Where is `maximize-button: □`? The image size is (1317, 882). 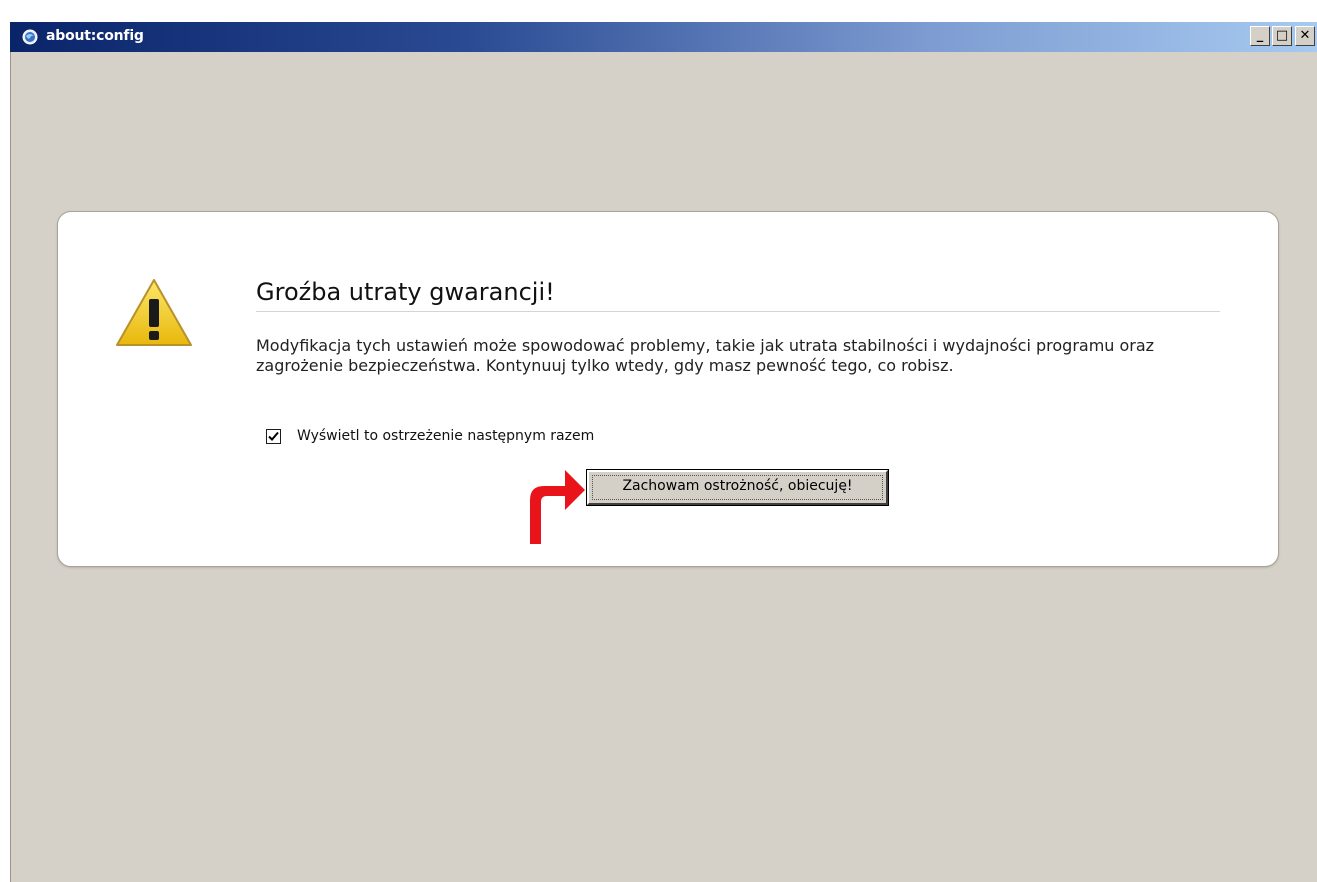
maximize-button: □ is located at coordinates (1282, 36).